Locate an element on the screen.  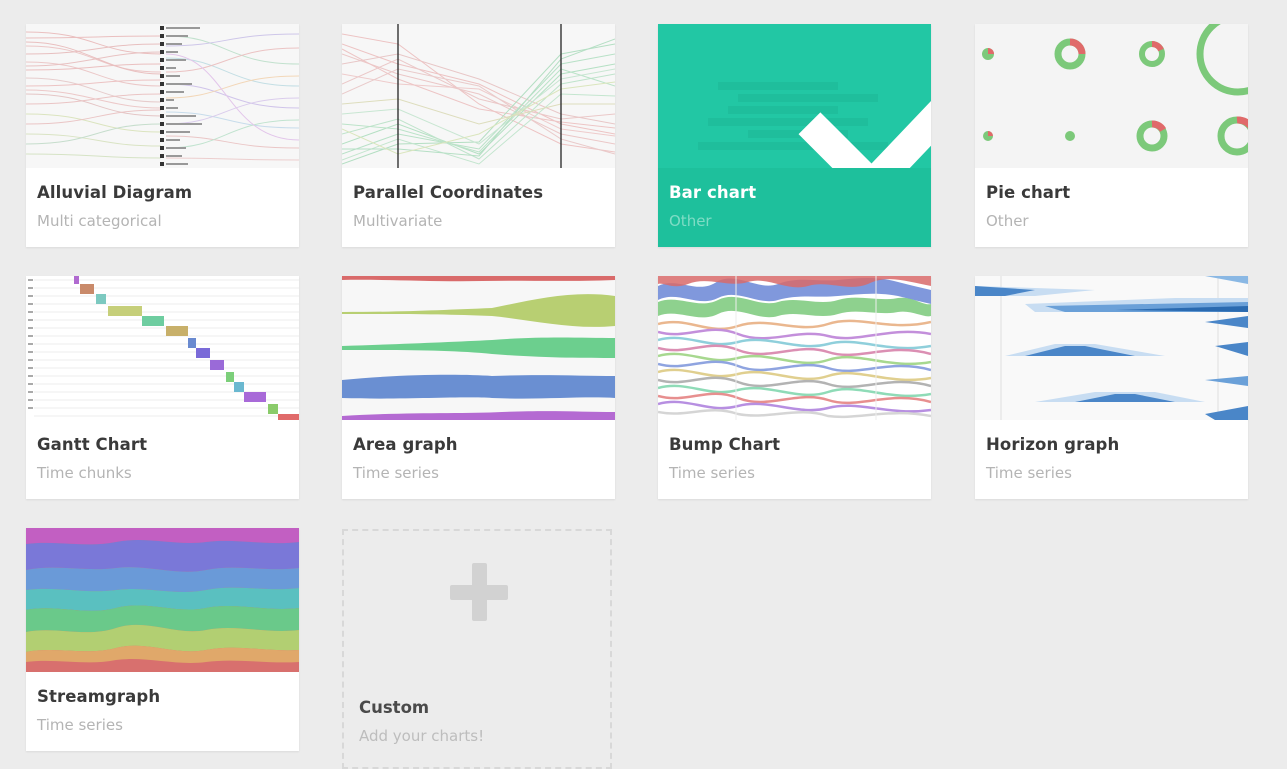
chart-title: Streamgraph is located at coordinates (99, 696).